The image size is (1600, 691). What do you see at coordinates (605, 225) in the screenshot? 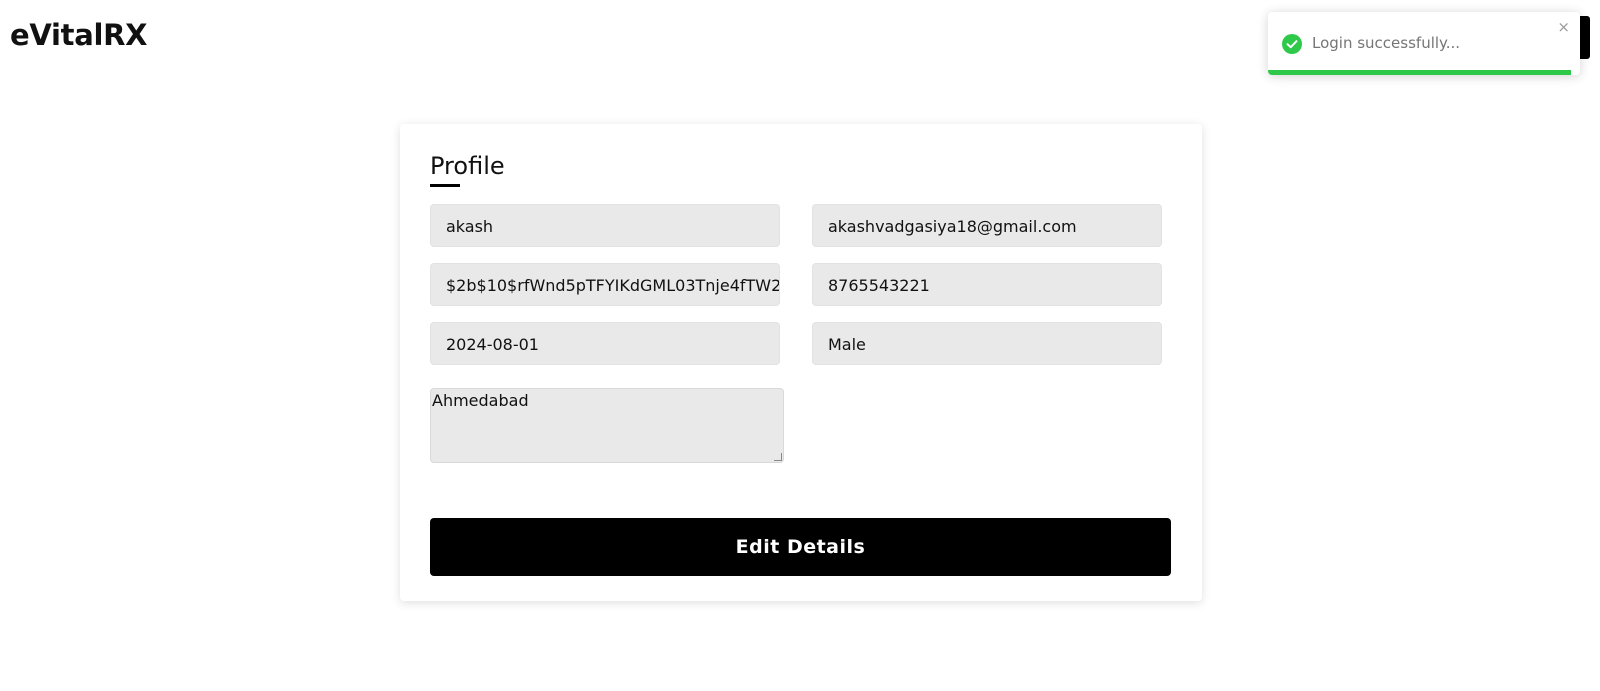
I see `name-field: akash` at bounding box center [605, 225].